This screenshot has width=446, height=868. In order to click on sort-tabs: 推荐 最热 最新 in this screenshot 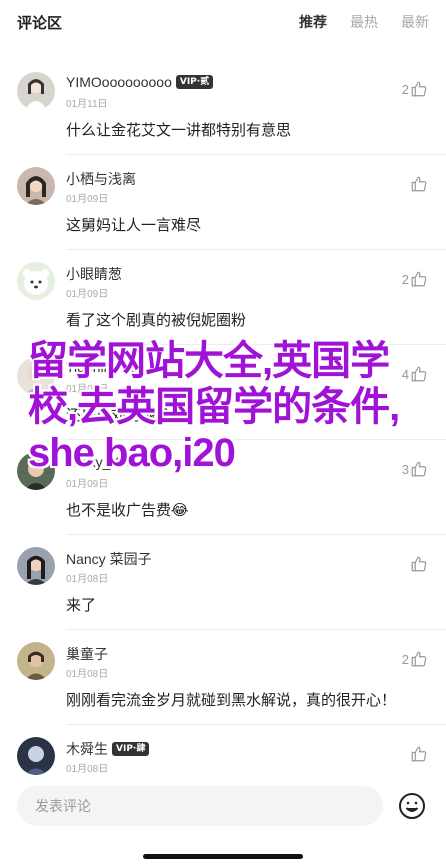, I will do `click(364, 22)`.